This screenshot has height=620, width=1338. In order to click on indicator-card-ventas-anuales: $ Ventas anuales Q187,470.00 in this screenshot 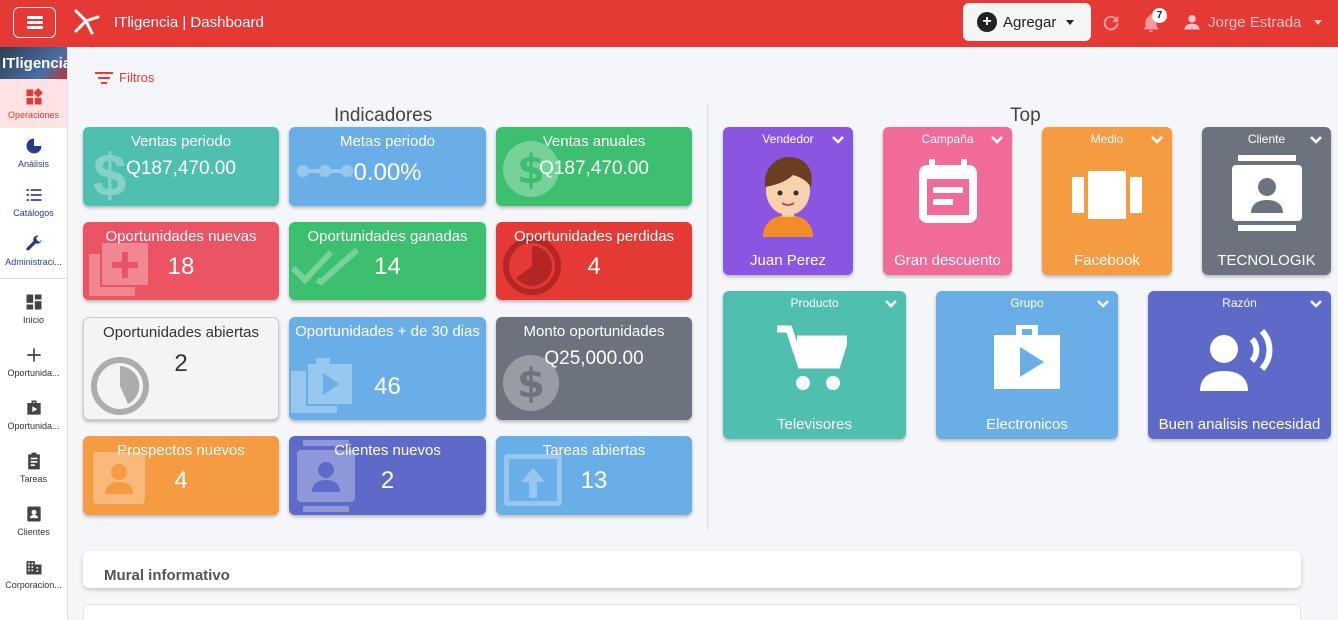, I will do `click(594, 166)`.